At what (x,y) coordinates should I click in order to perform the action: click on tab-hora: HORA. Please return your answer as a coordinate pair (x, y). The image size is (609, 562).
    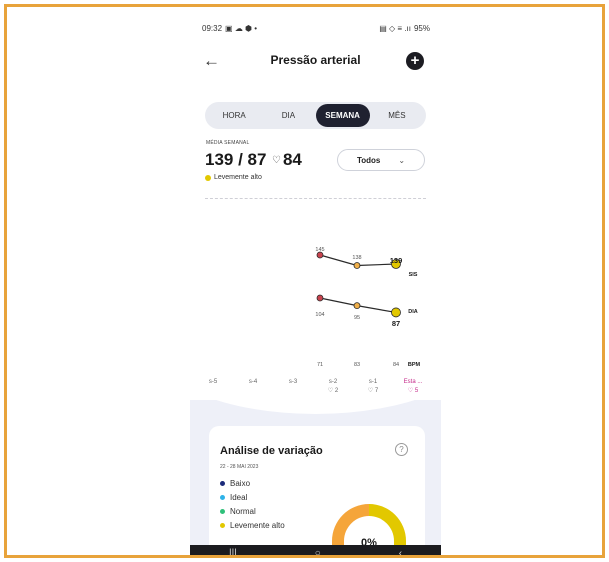
    Looking at the image, I should click on (234, 115).